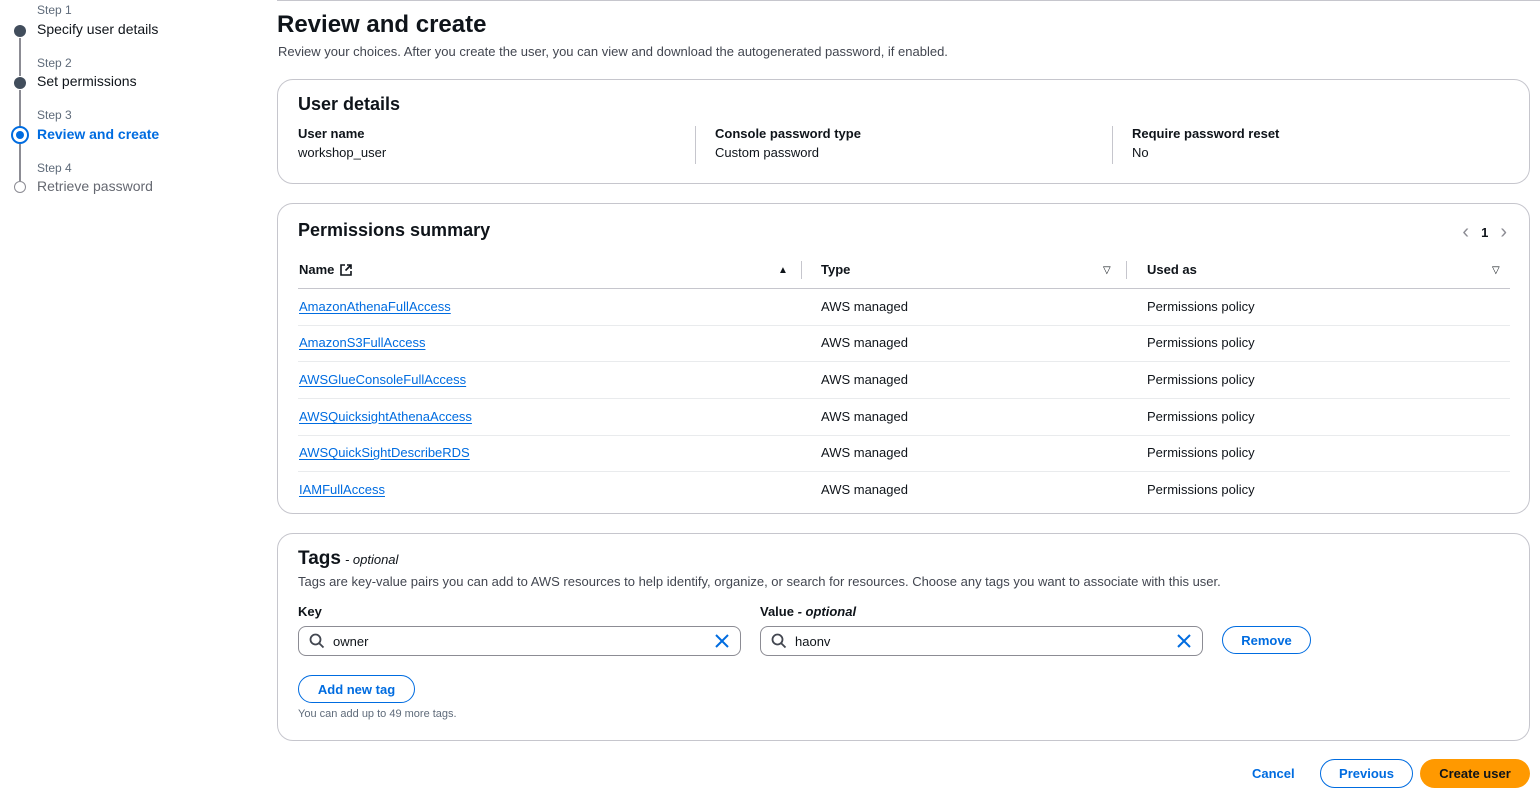 This screenshot has height=792, width=1540. What do you see at coordinates (903, 131) in the screenshot?
I see `user-details-card: User details` at bounding box center [903, 131].